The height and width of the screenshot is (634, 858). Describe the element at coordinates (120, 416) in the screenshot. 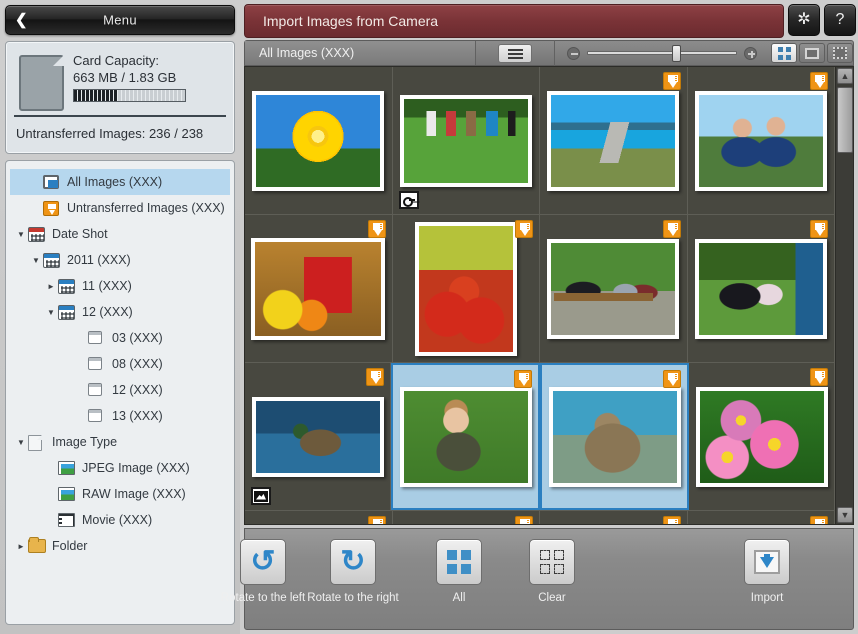

I see `tree-item-13-xxx: 13 (XXX)` at that location.